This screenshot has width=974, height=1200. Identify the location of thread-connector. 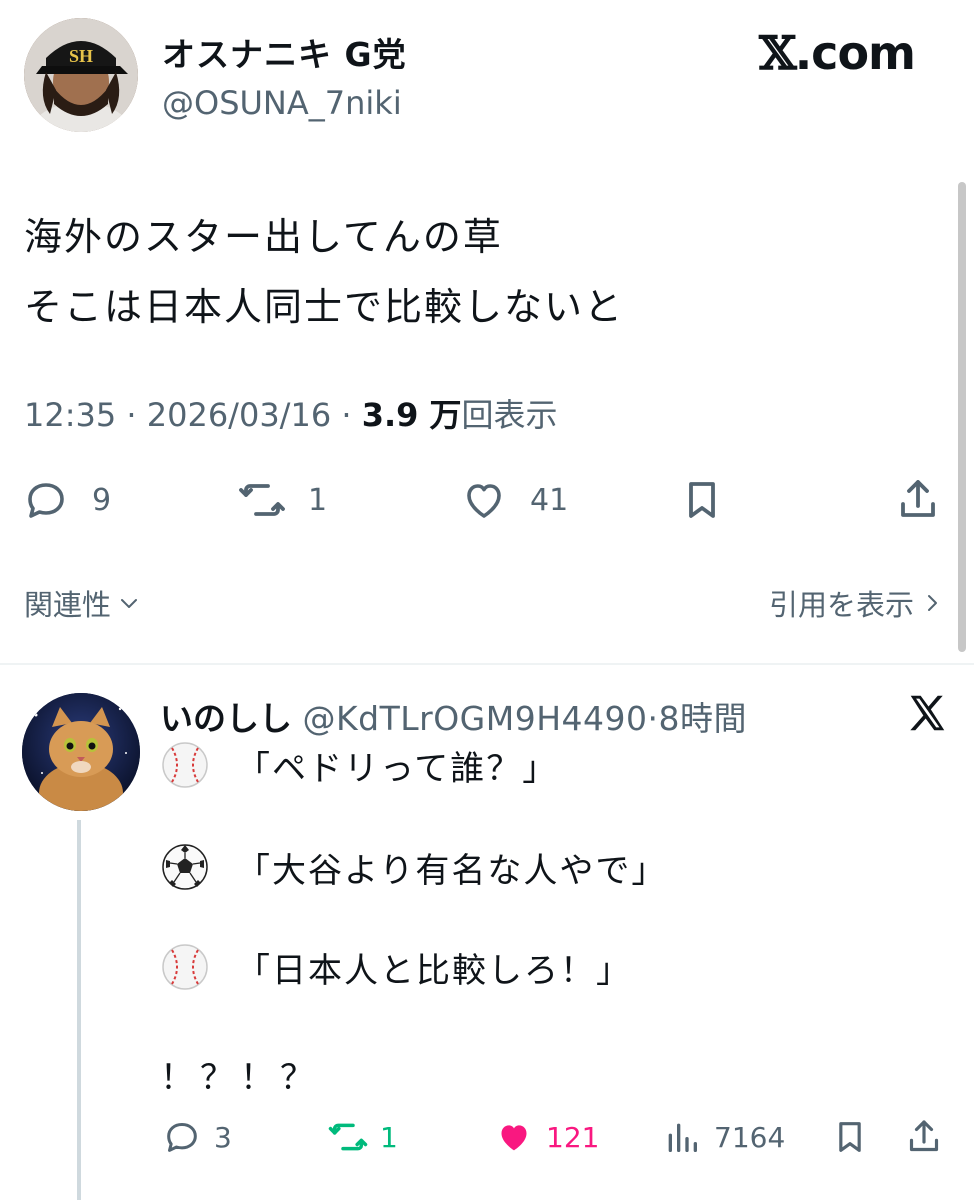
(79, 1010).